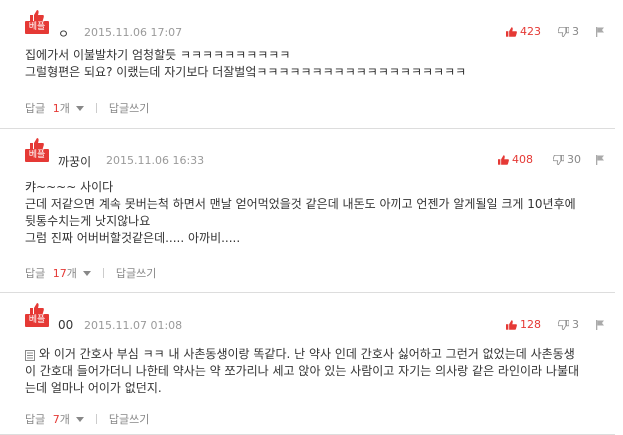 The height and width of the screenshot is (435, 623). What do you see at coordinates (522, 159) in the screenshot?
I see `like-count: 408` at bounding box center [522, 159].